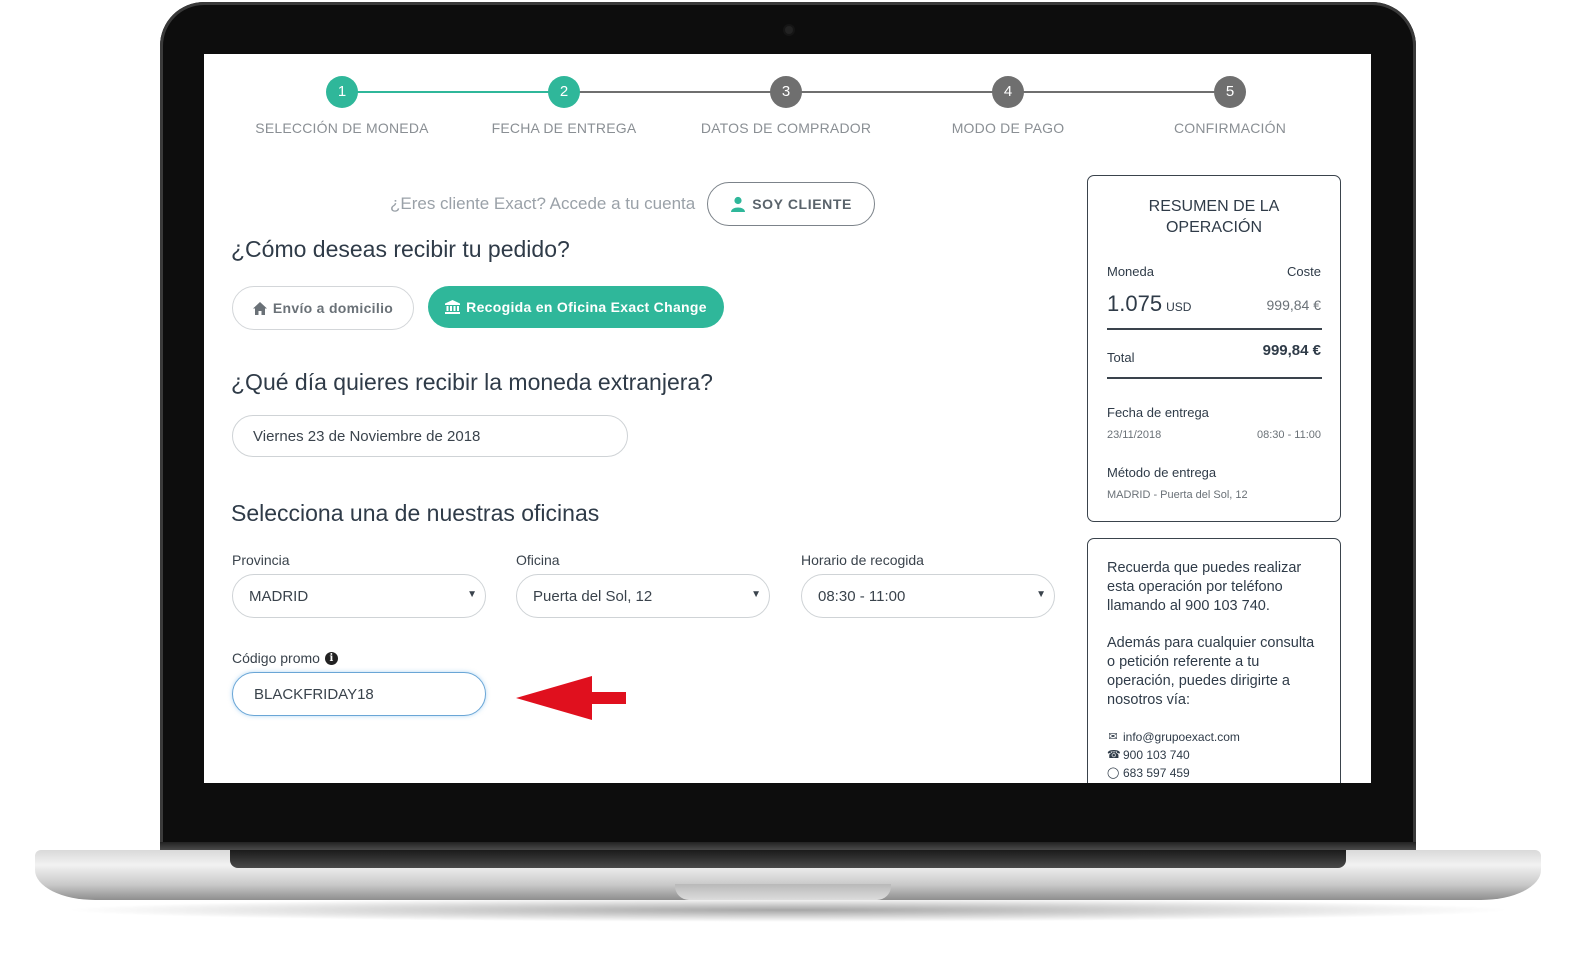 Image resolution: width=1587 pixels, height=959 pixels. What do you see at coordinates (1177, 495) in the screenshot?
I see `delivery-method-value: MADRID - Puerta del Sol, 12` at bounding box center [1177, 495].